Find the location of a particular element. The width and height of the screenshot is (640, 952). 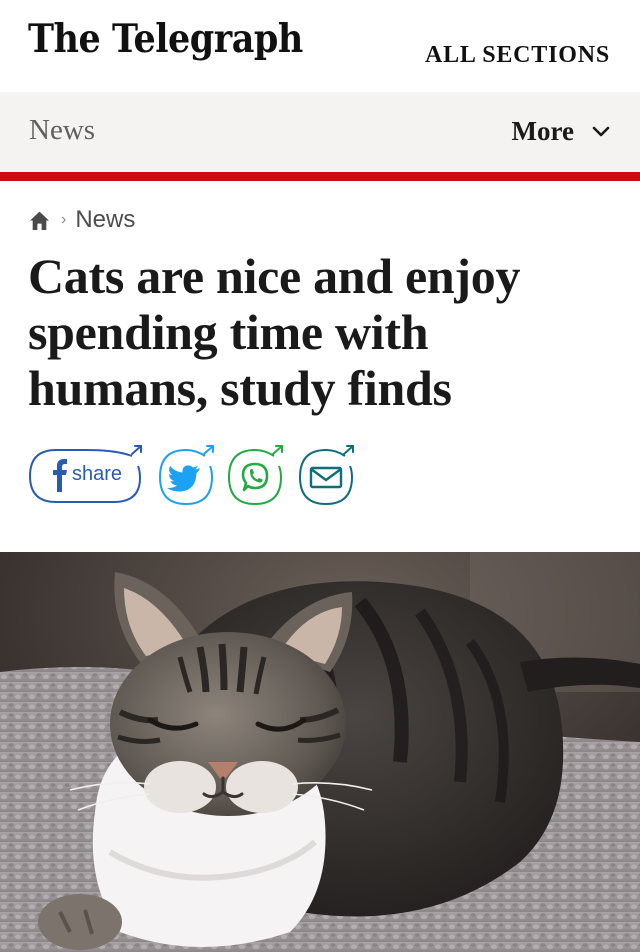

section-bar: News More is located at coordinates (320, 132).